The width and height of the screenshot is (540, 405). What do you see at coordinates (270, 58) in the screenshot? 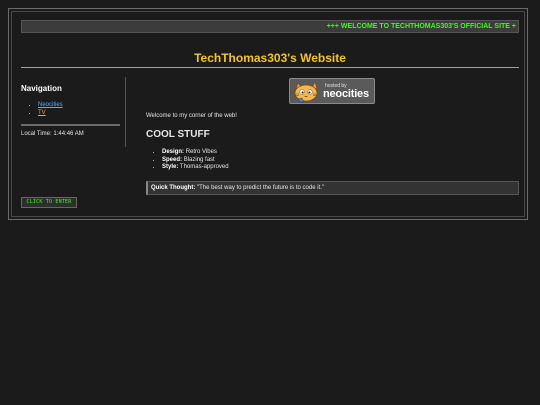
I see `site-title: TechThomas303's Website` at bounding box center [270, 58].